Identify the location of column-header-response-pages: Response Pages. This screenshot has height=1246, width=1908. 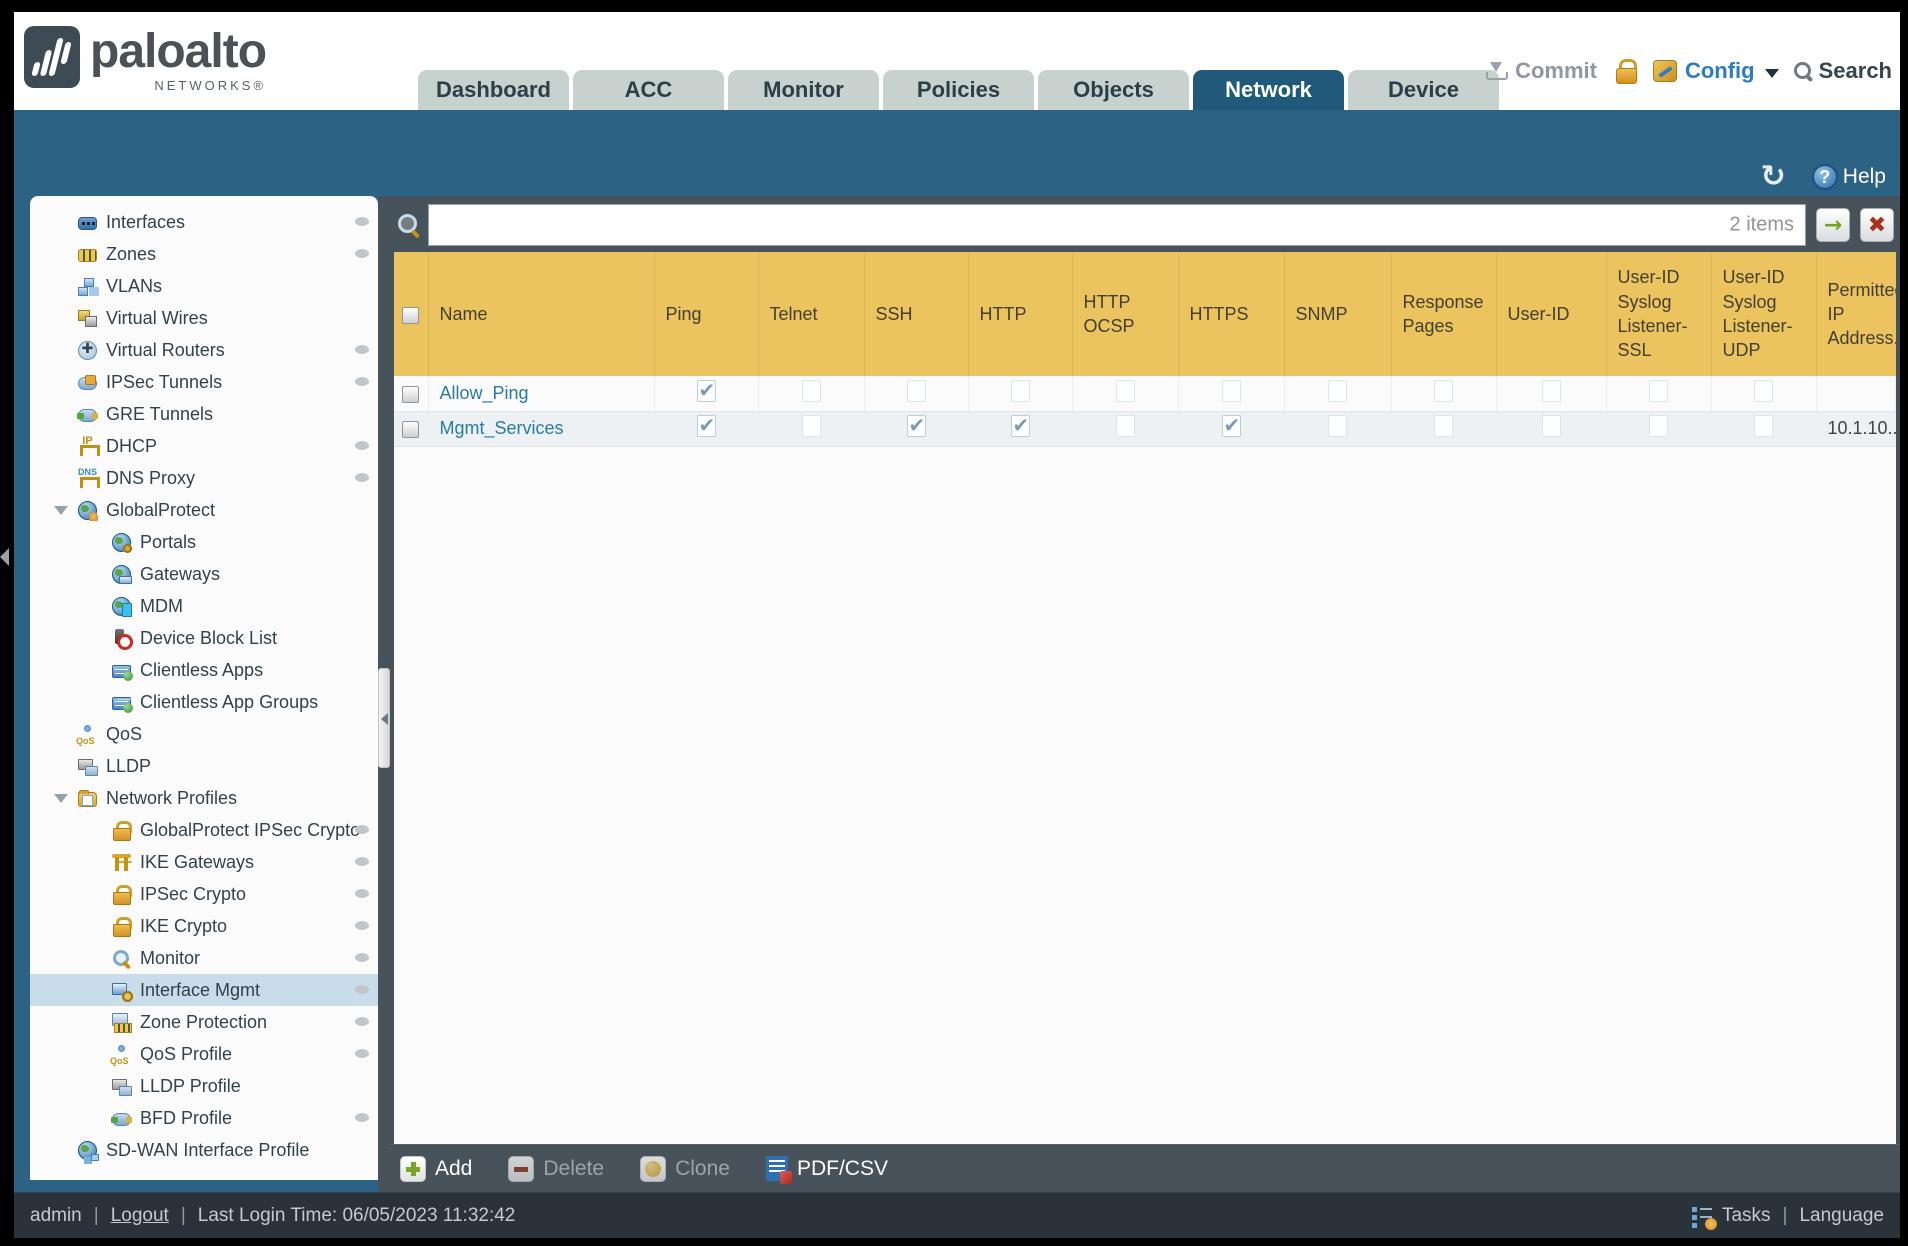
(1444, 314).